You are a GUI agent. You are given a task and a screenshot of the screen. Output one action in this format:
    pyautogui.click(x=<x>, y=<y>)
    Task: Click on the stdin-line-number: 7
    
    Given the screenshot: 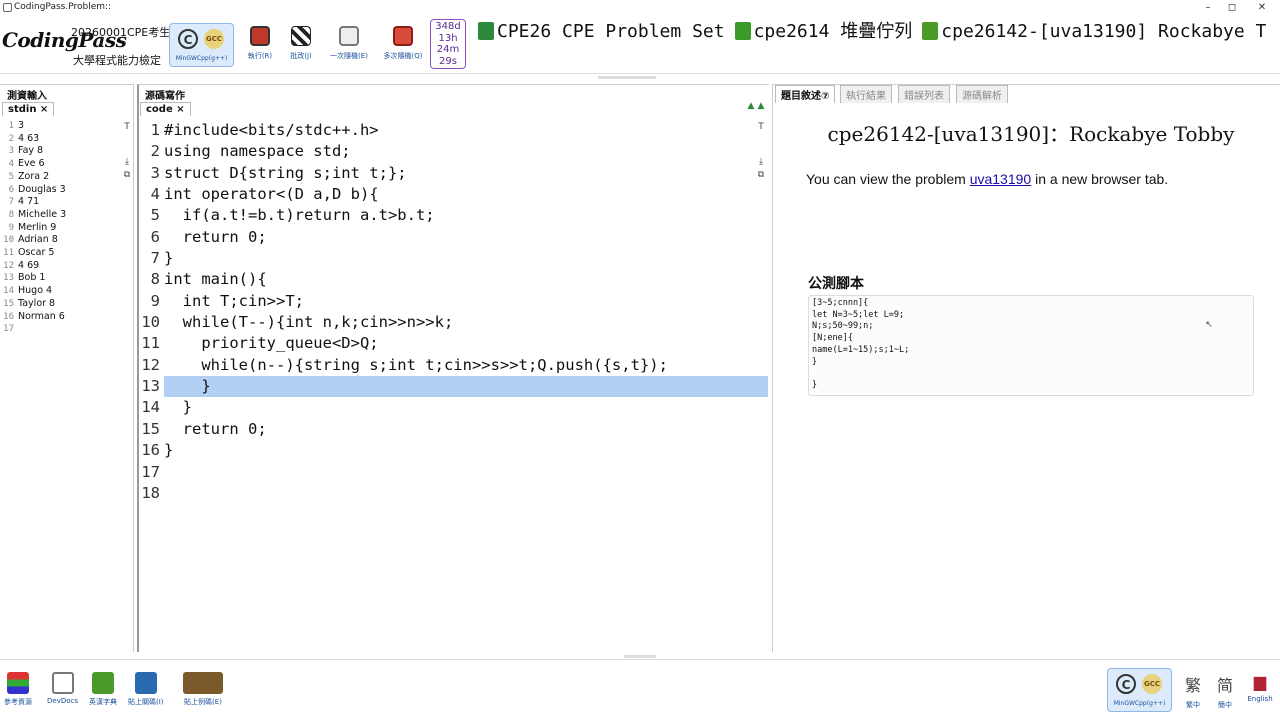 What is the action you would take?
    pyautogui.click(x=11, y=202)
    